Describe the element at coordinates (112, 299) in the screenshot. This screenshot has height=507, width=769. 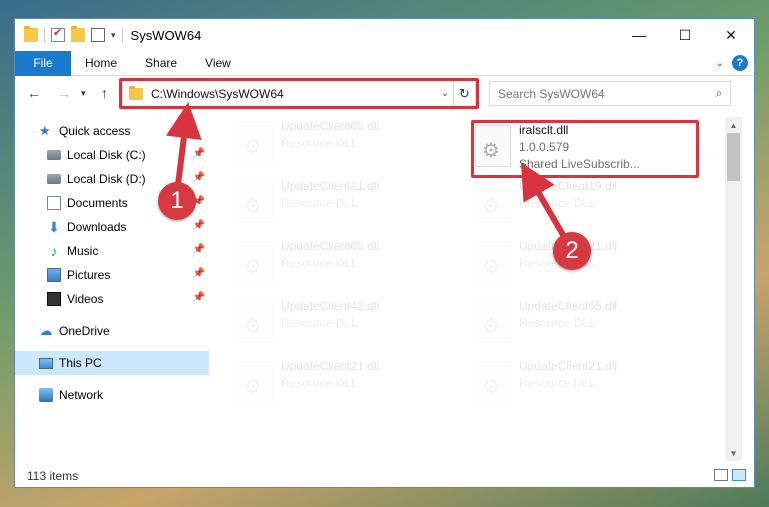
I see `sidebar-item-videos: Videos 📌` at that location.